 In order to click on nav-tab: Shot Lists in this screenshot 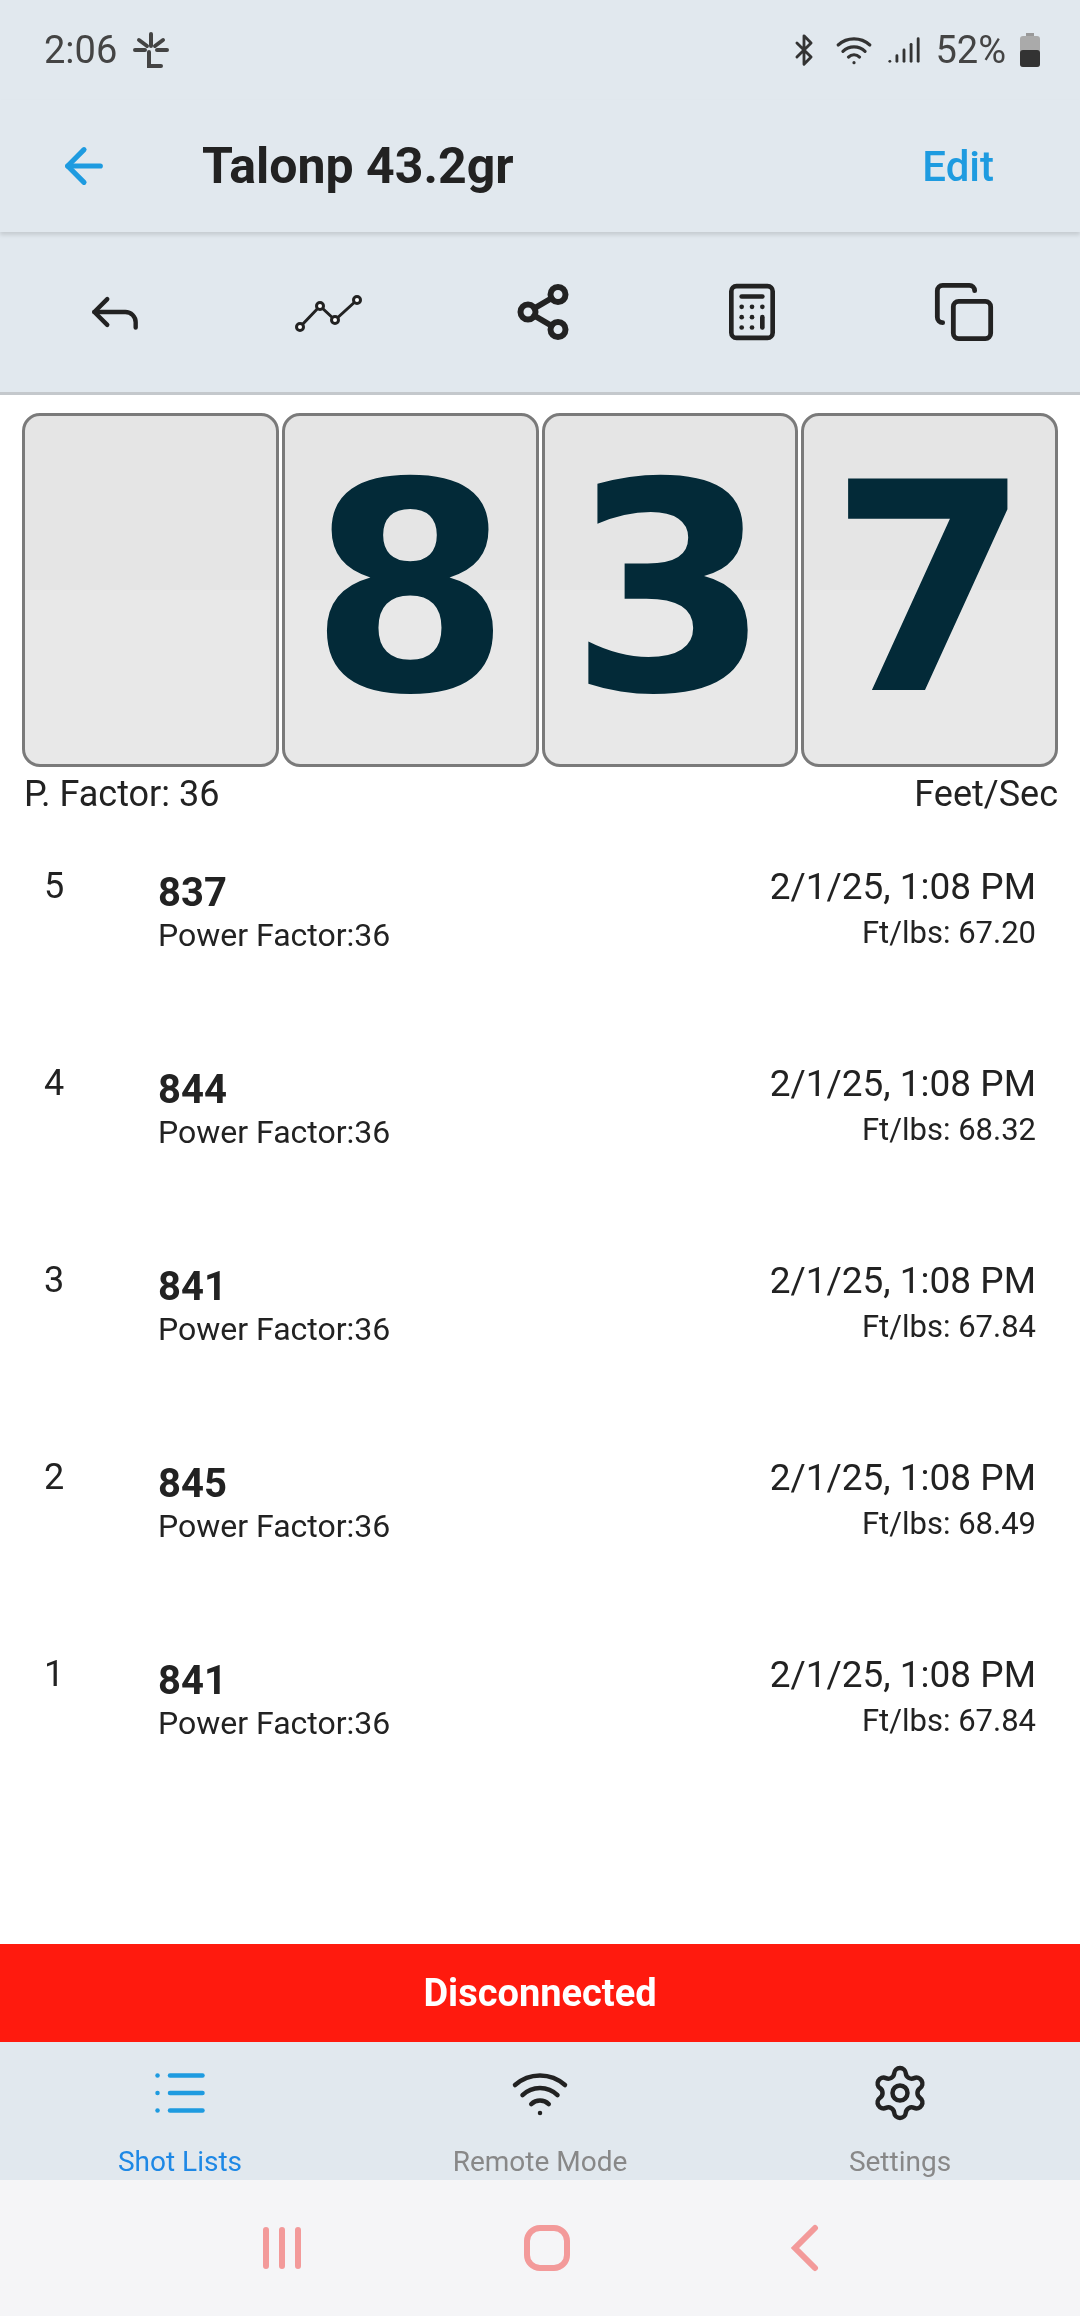, I will do `click(180, 2111)`.